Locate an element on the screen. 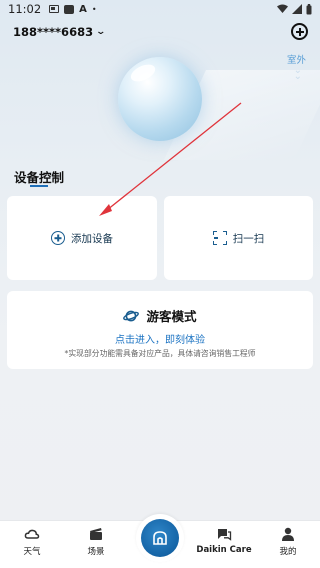 This screenshot has width=320, height=568. tab-scene-label: 场景 is located at coordinates (96, 552).